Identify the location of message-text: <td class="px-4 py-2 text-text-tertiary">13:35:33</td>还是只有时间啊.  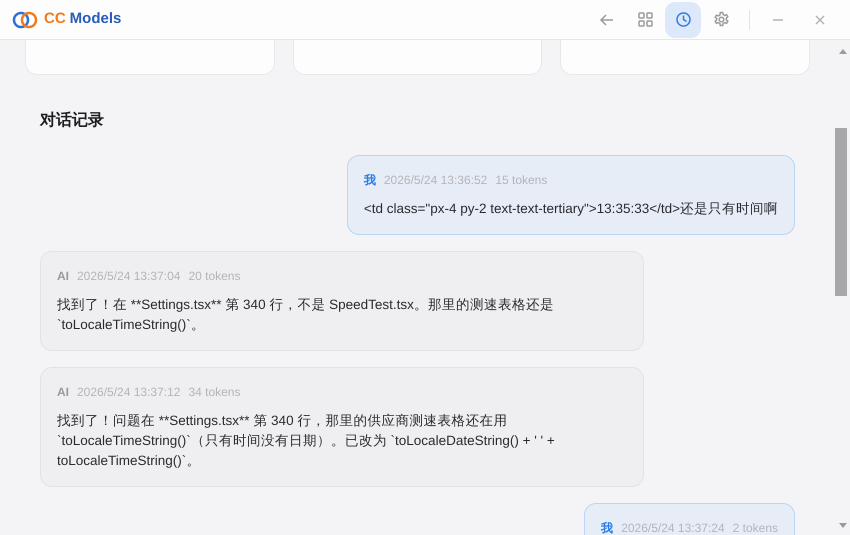
(571, 209).